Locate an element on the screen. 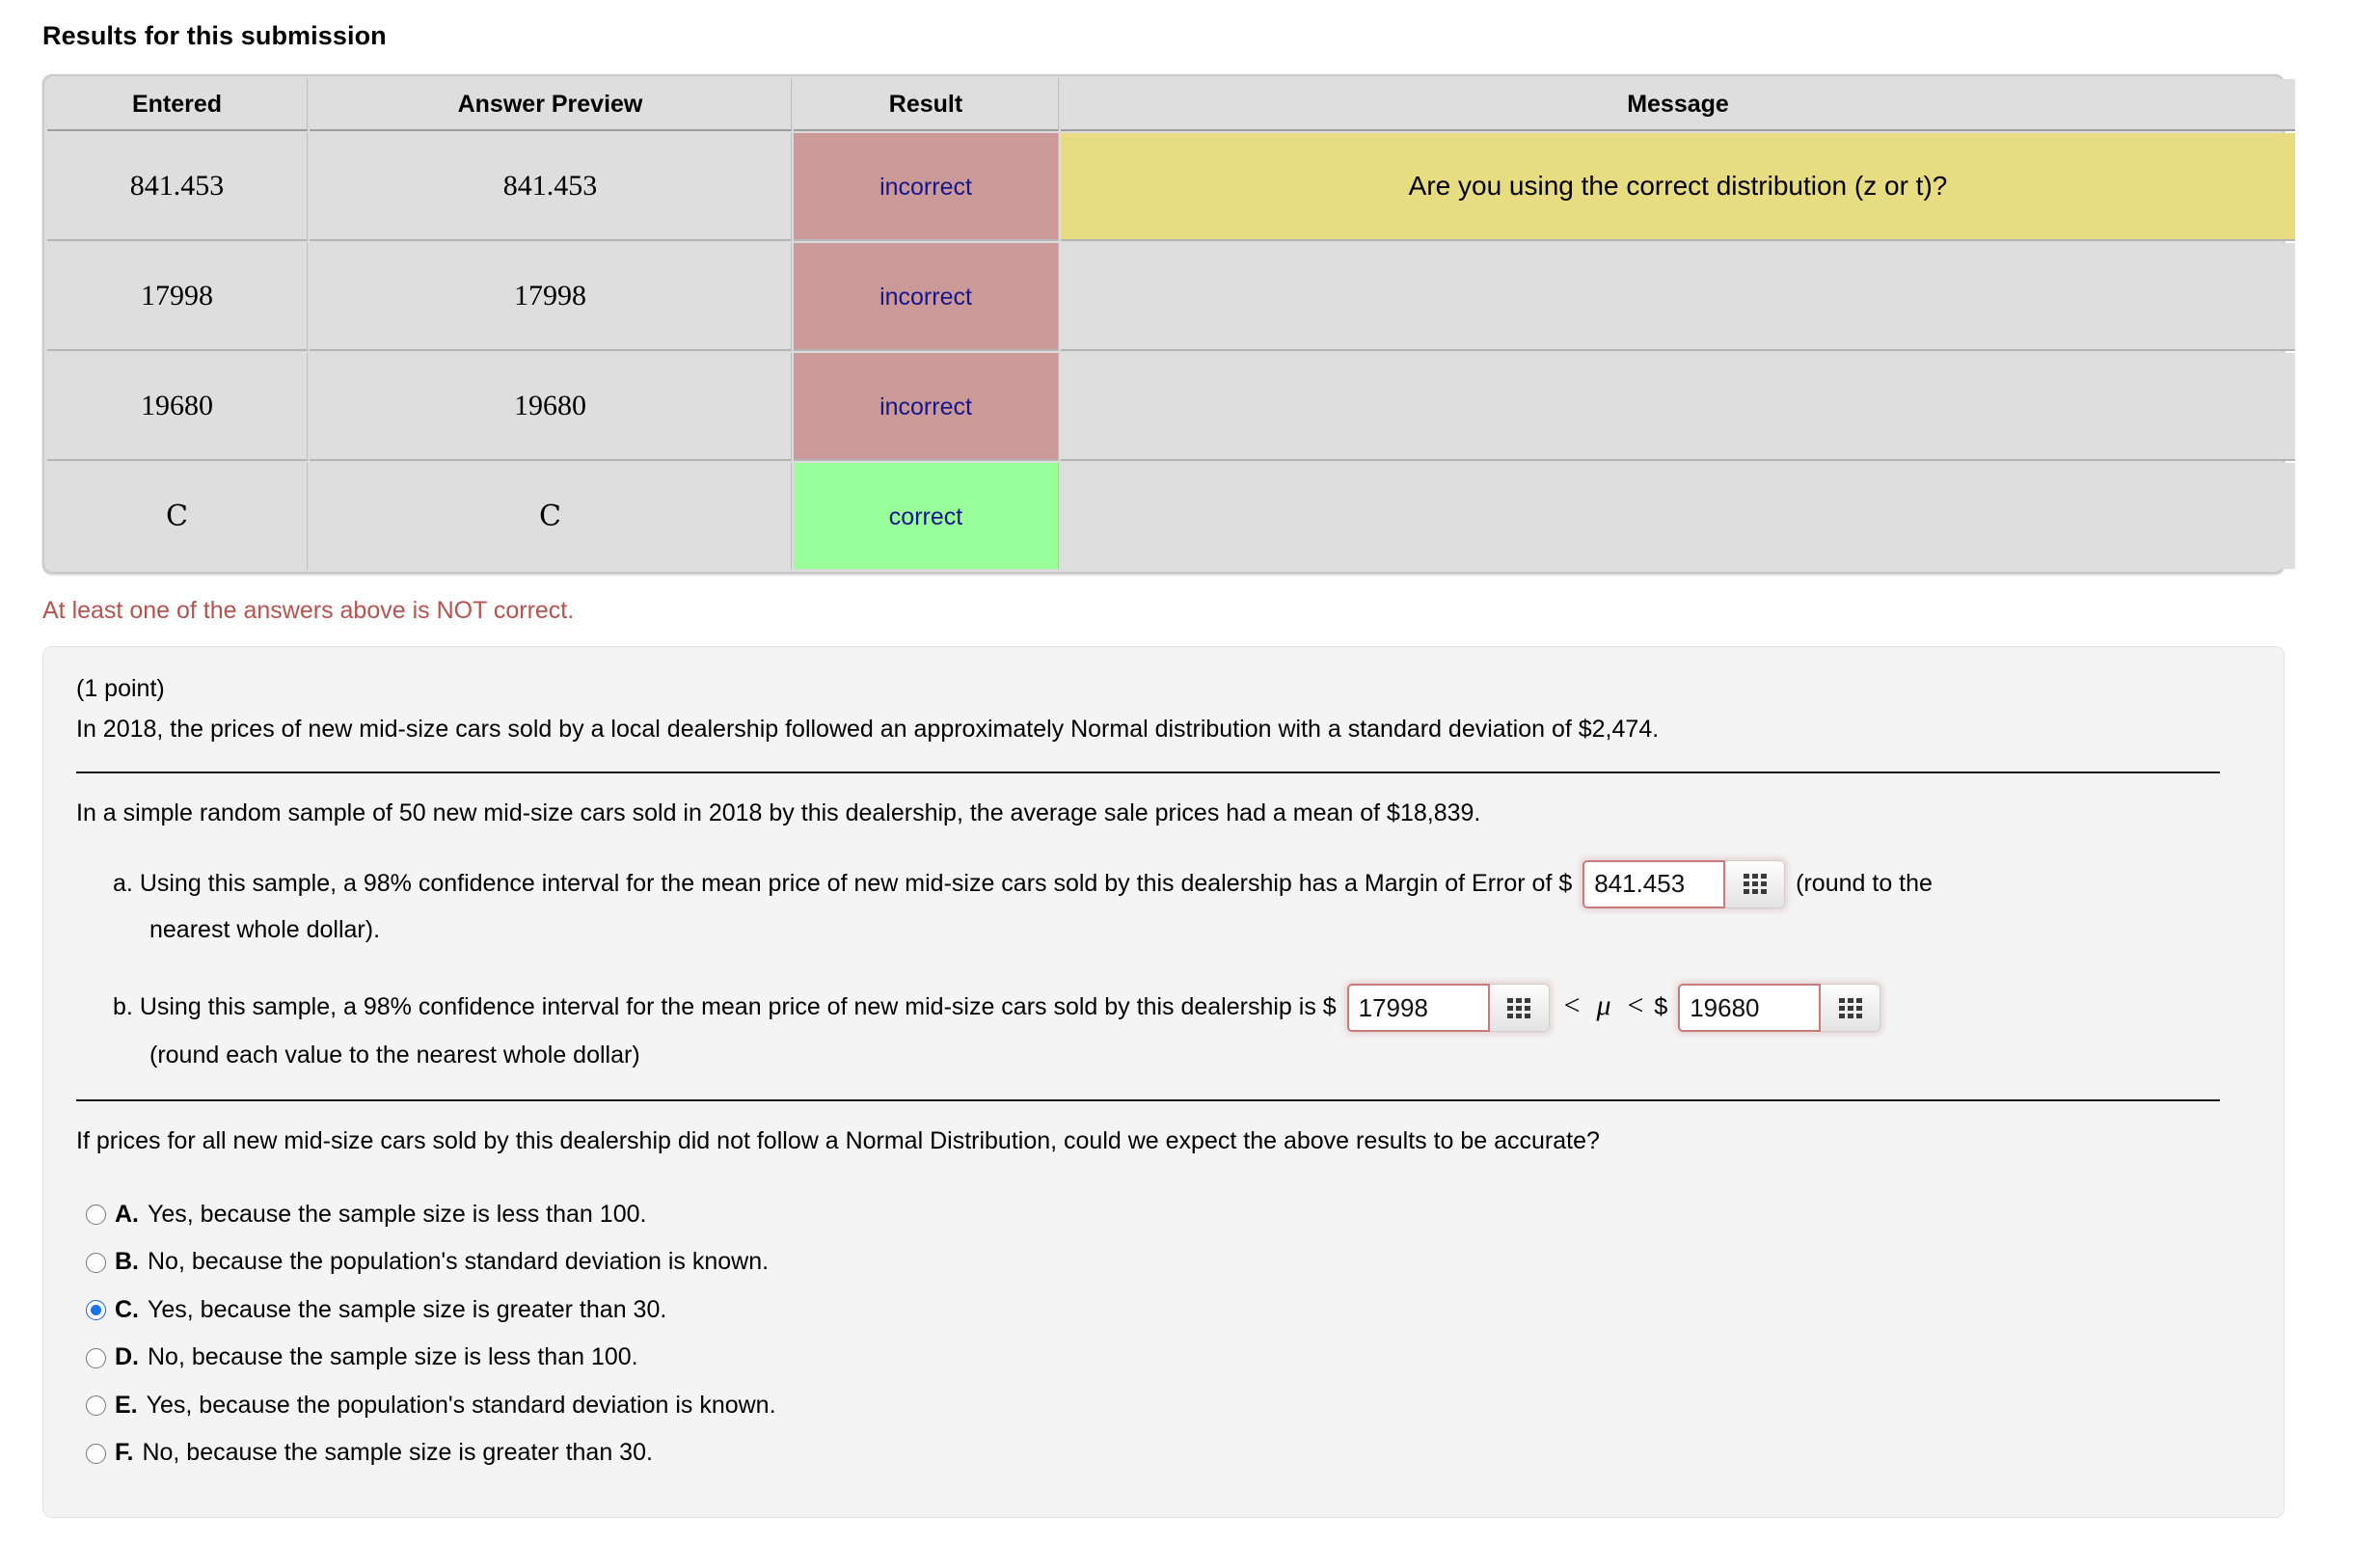  cell-answer-preview: 19680 is located at coordinates (551, 407).